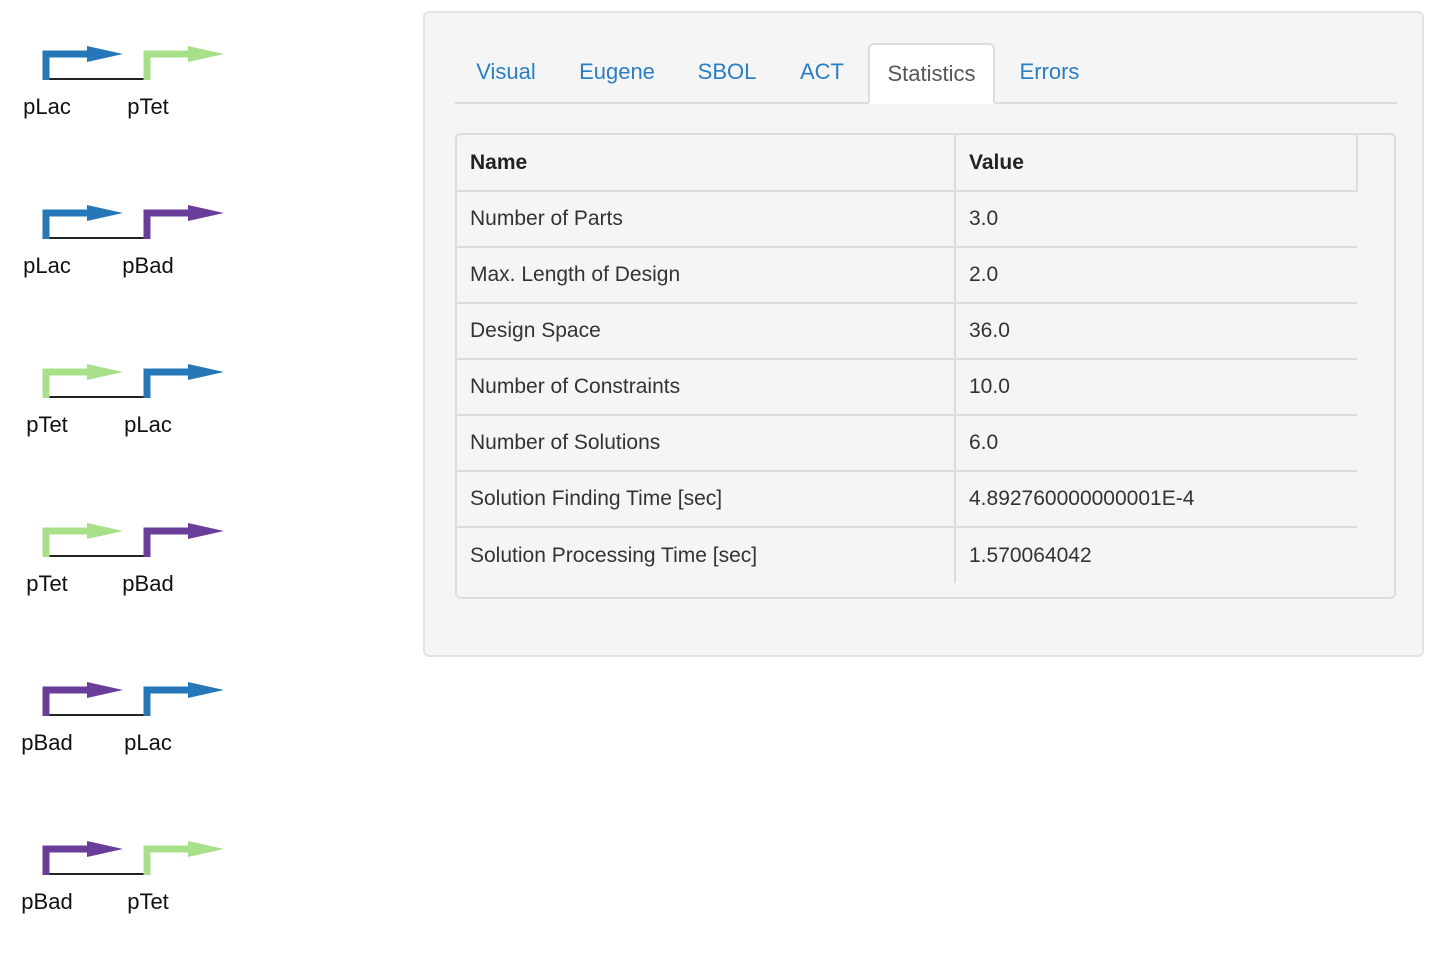 Image resolution: width=1437 pixels, height=956 pixels. Describe the element at coordinates (1030, 555) in the screenshot. I see `stat-value: 1.570064042` at that location.